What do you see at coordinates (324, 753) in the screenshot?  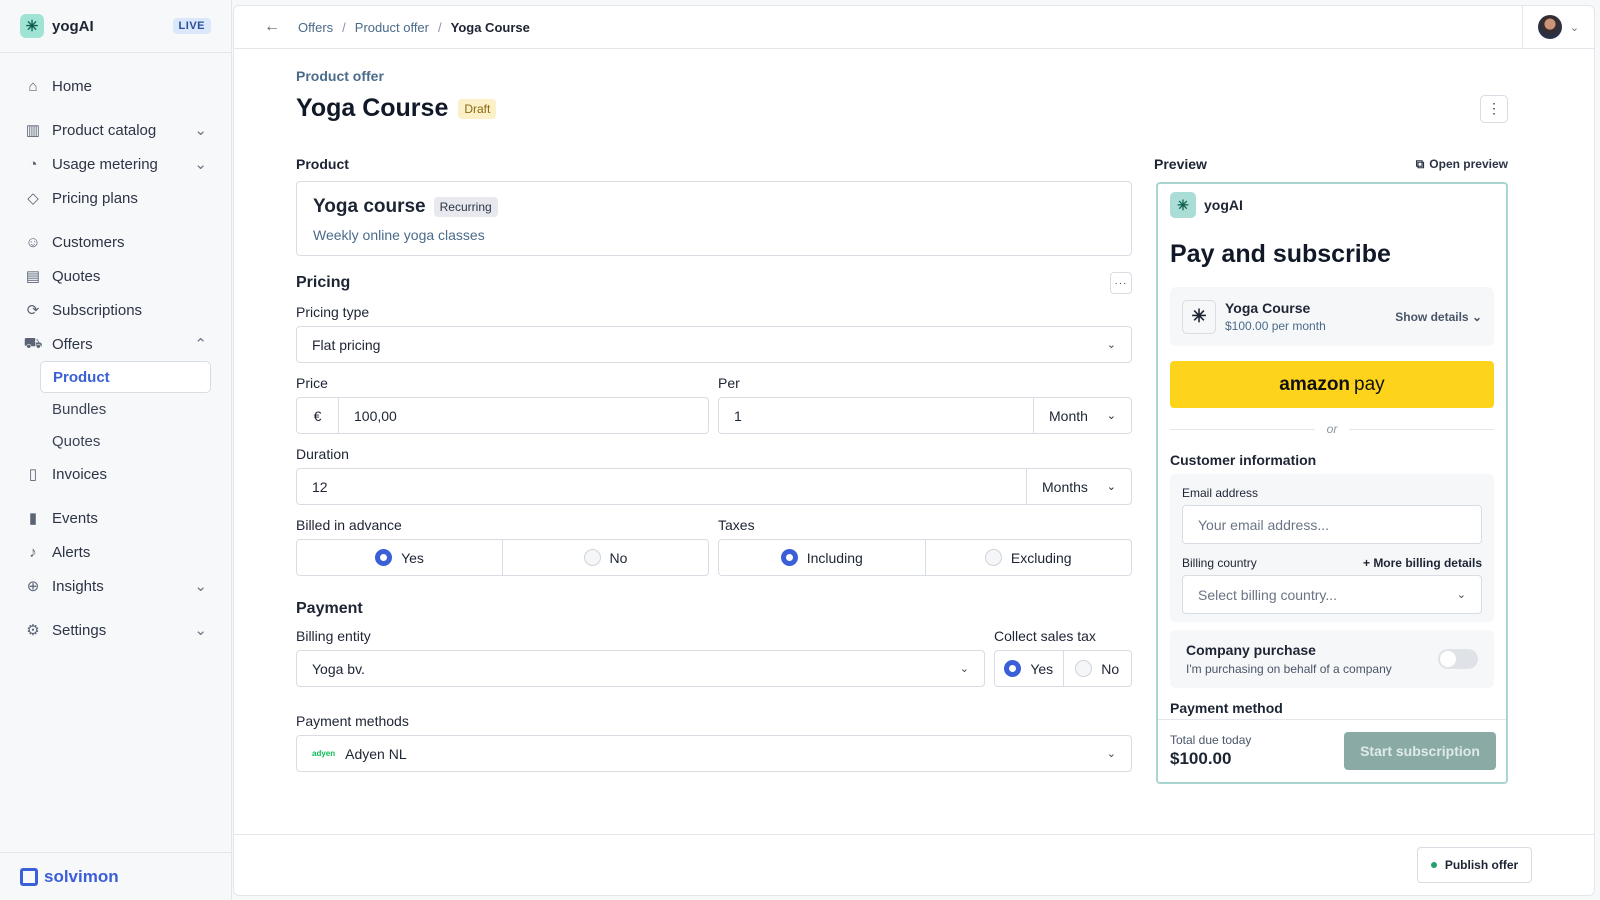 I see `adyen-logo-icon: adyen` at bounding box center [324, 753].